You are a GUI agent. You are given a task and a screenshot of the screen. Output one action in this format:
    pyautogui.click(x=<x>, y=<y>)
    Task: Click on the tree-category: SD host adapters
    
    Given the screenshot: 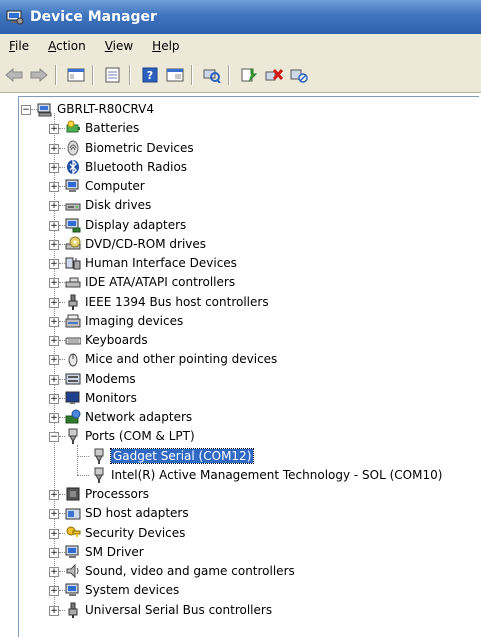 What is the action you would take?
    pyautogui.click(x=127, y=513)
    